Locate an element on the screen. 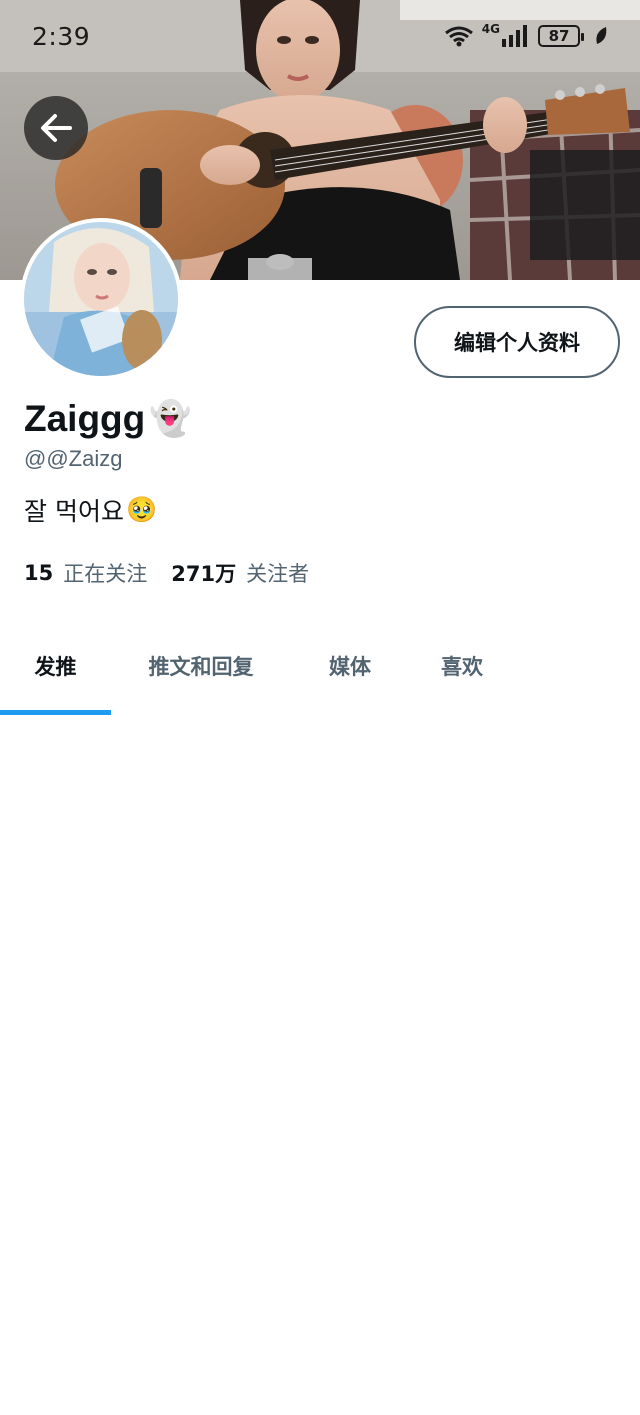 This screenshot has width=640, height=1415. status-icons: 4G 87 is located at coordinates (526, 34).